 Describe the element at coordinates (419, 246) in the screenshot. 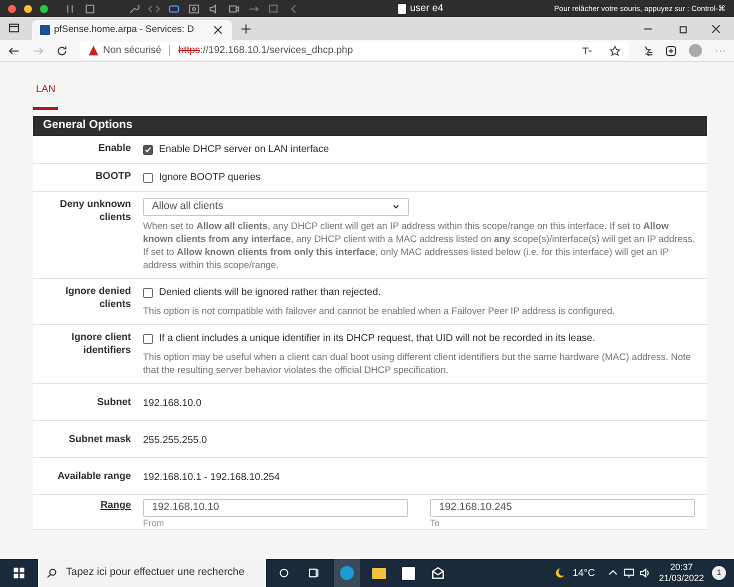

I see `help-text: When set to Allow all clients, any DHCP client will get an IP address within this scope/range on this interface. If set to Allow known clients from any interface, any DHCP client with a MAC address listed on any scope(s)/interface(s) will get an IP address. If set to Allow known clients from only this interface, only MAC addresses listed below (i.e. for this interface) will get an IP address within this scope/range.` at that location.